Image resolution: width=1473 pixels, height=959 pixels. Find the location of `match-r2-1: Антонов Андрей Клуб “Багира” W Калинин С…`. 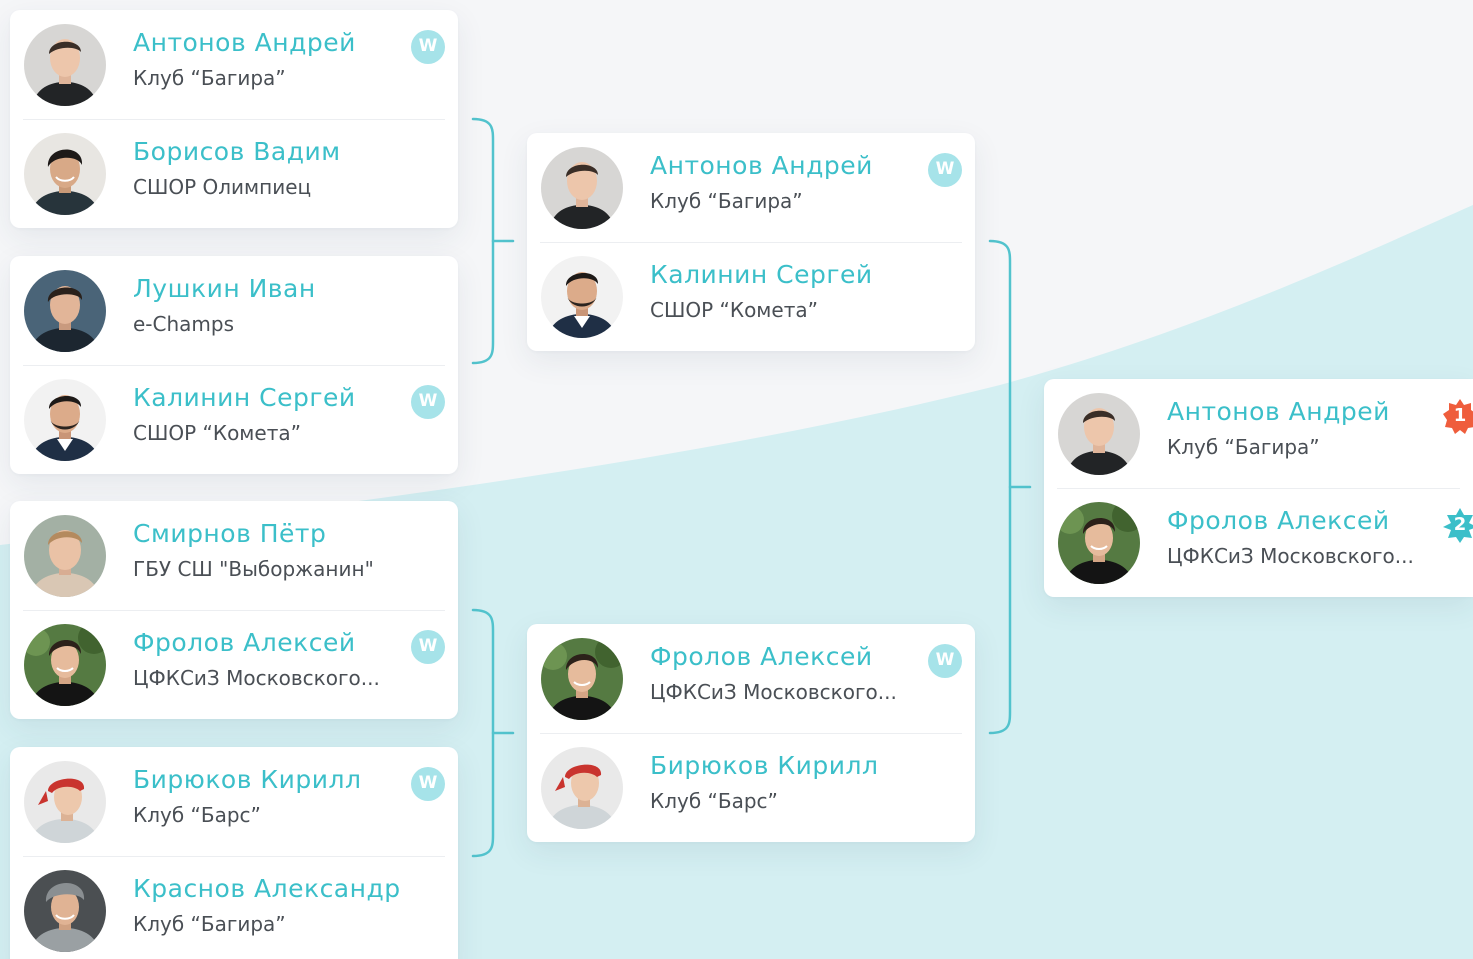

match-r2-1: Антонов Андрей Клуб “Багира” W Калинин С… is located at coordinates (751, 242).